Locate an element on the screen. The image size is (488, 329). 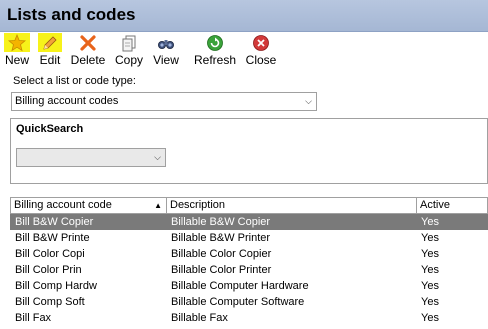
sort-ascending-icon: ▲ is located at coordinates (158, 205).